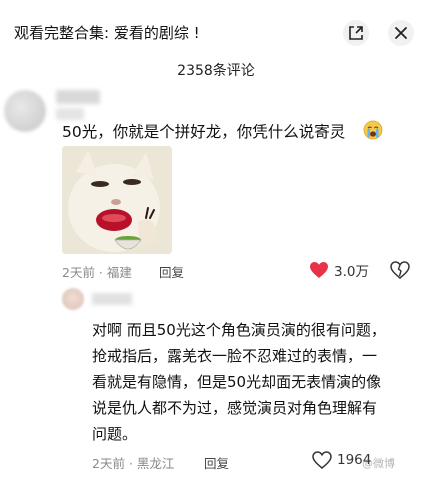 The width and height of the screenshot is (432, 480). I want to click on popup-header: 观看完整合集: 爱看的剧综 !, so click(216, 33).